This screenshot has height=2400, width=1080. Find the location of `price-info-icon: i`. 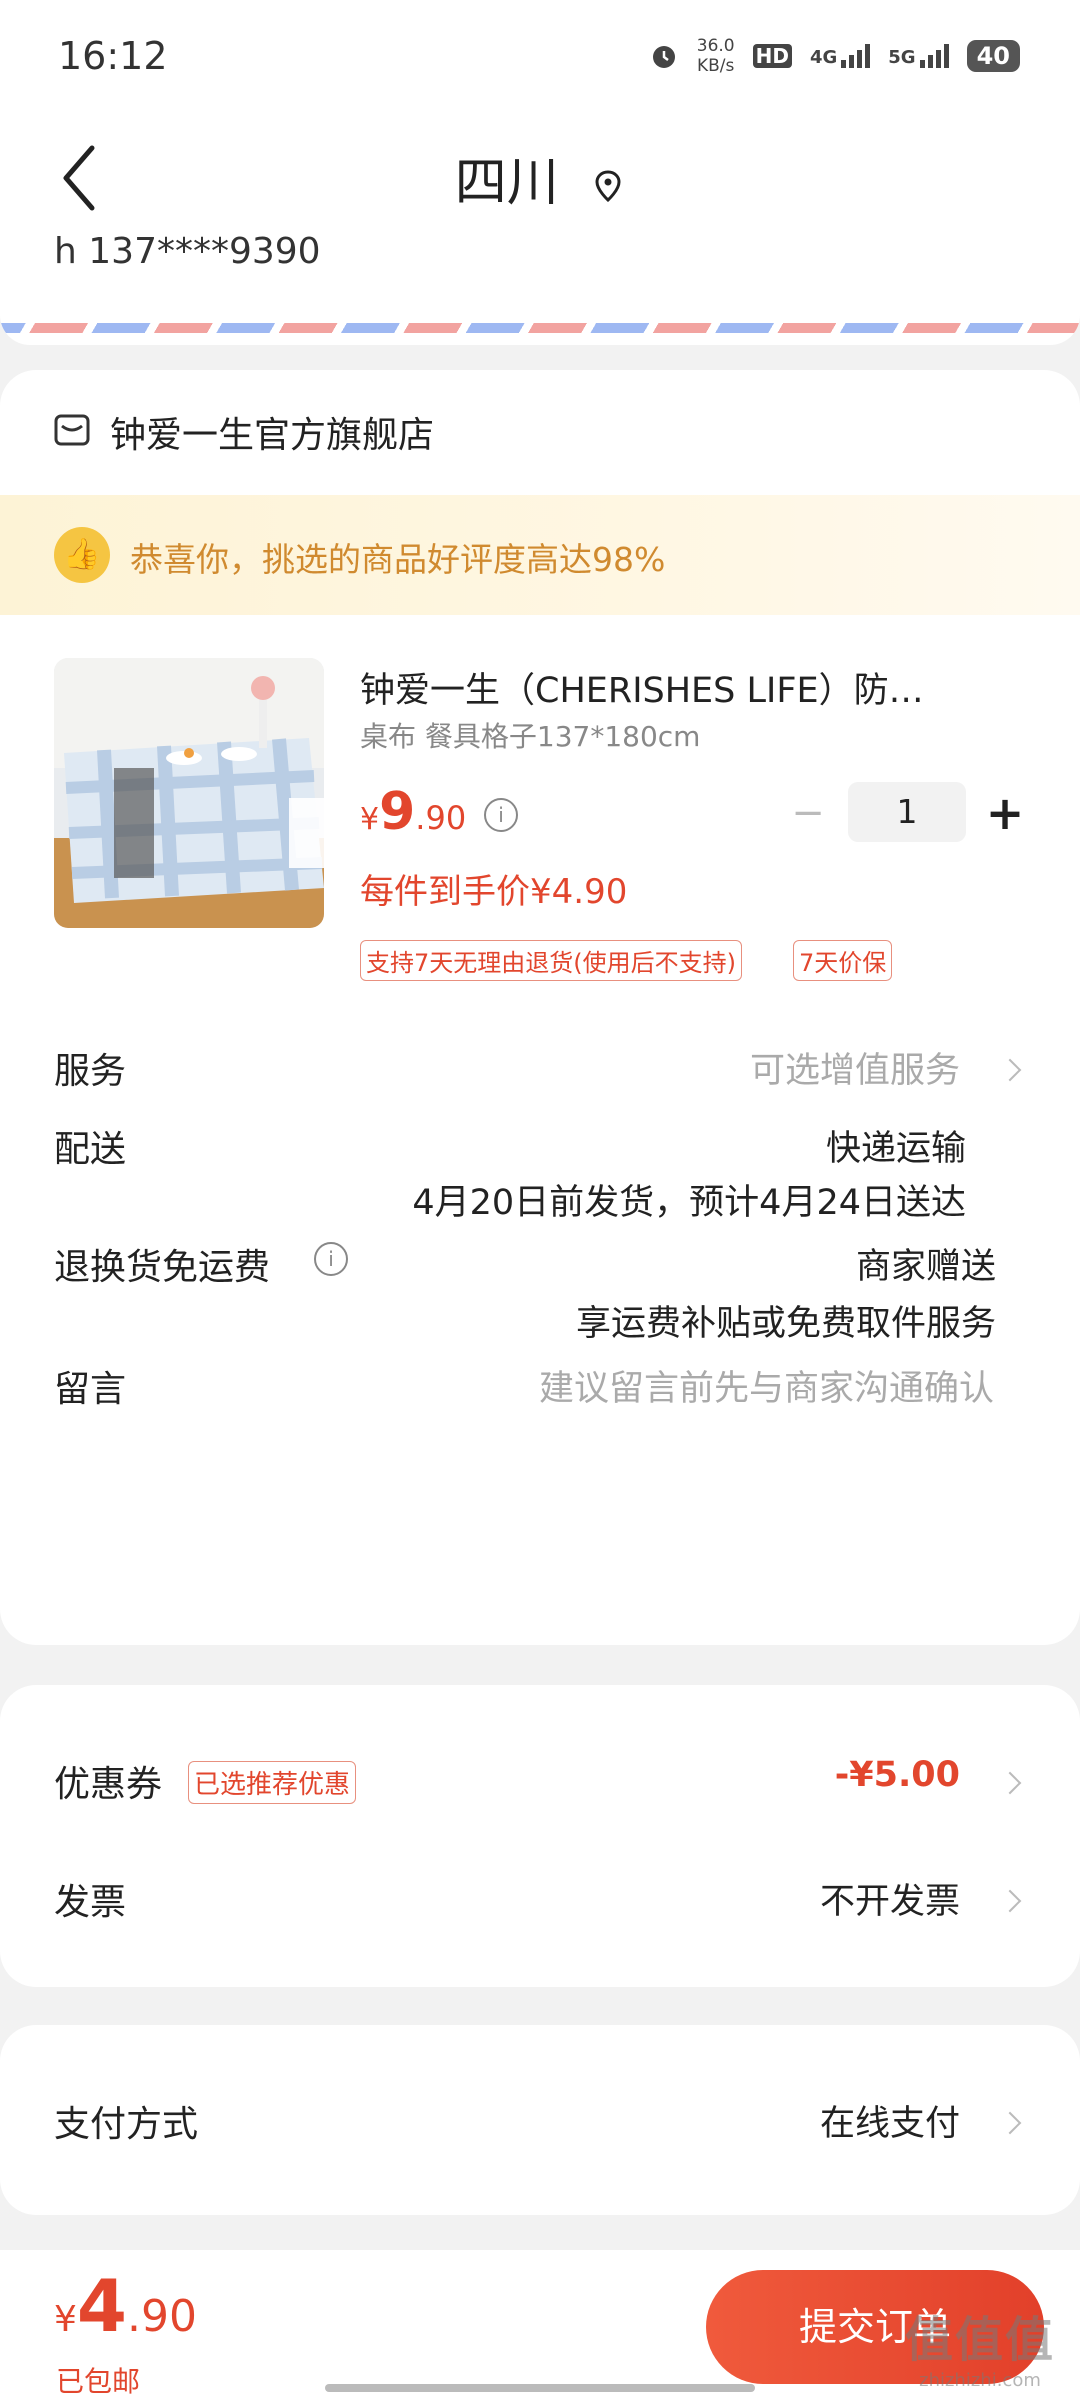

price-info-icon: i is located at coordinates (501, 815).